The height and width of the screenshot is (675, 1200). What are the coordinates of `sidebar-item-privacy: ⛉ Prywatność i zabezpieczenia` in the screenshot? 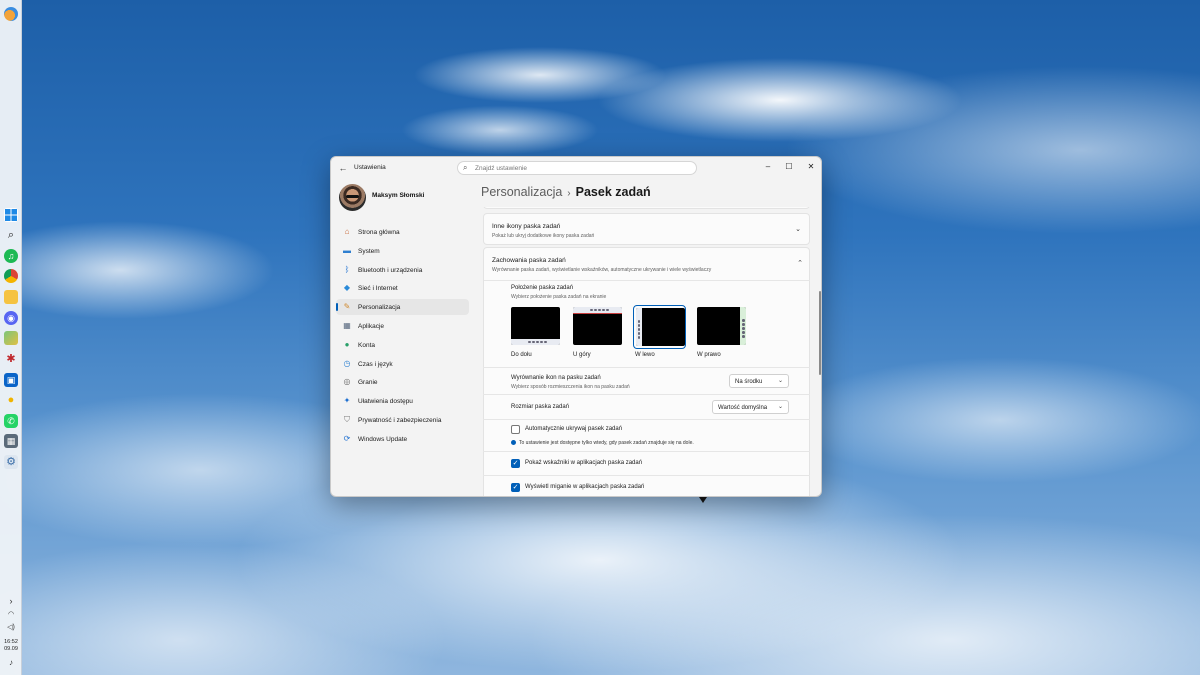 It's located at (402, 420).